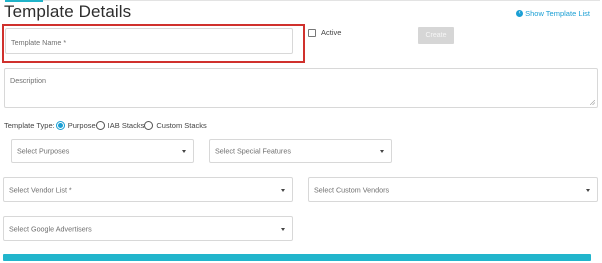 Image resolution: width=602 pixels, height=263 pixels. I want to click on show-template-list-link: ‹ Show Template List, so click(553, 13).